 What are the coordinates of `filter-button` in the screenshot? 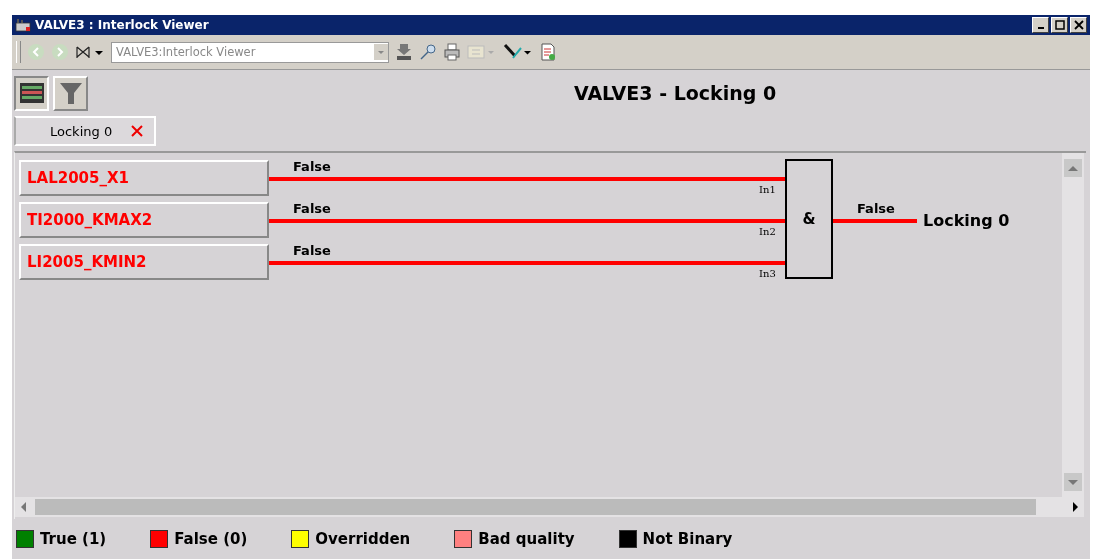 It's located at (70, 93).